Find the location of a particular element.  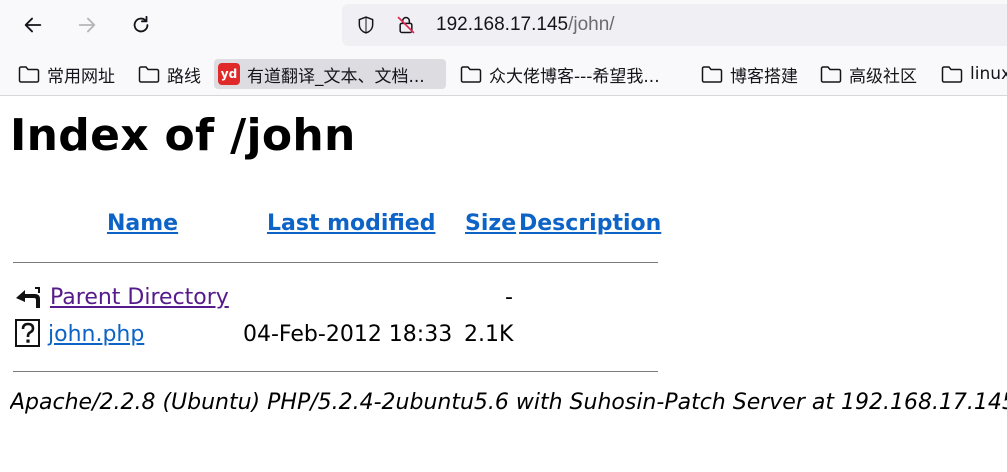

tracking-protection-shield-icon is located at coordinates (366, 25).